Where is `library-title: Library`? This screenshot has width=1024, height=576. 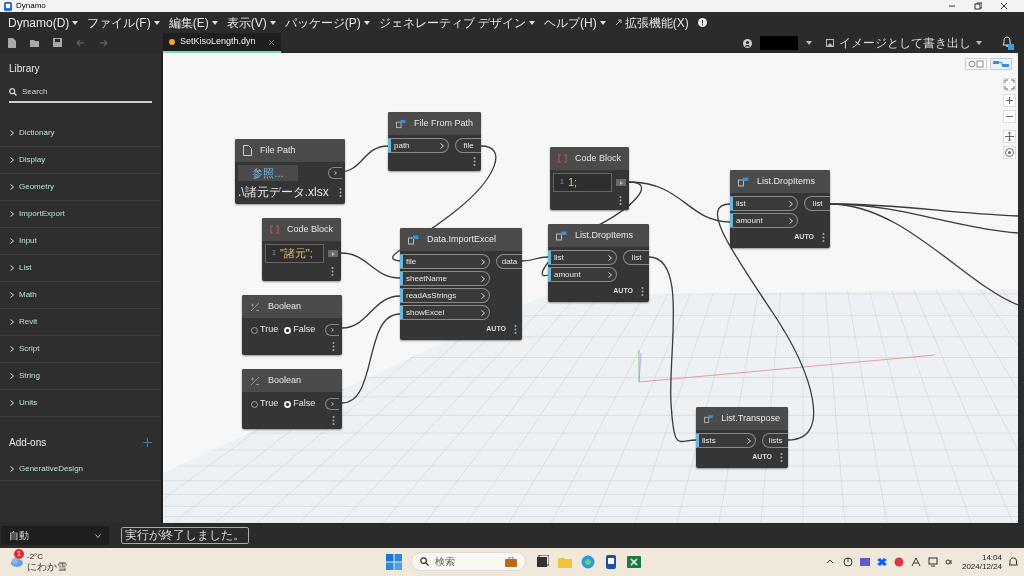 library-title: Library is located at coordinates (24, 69).